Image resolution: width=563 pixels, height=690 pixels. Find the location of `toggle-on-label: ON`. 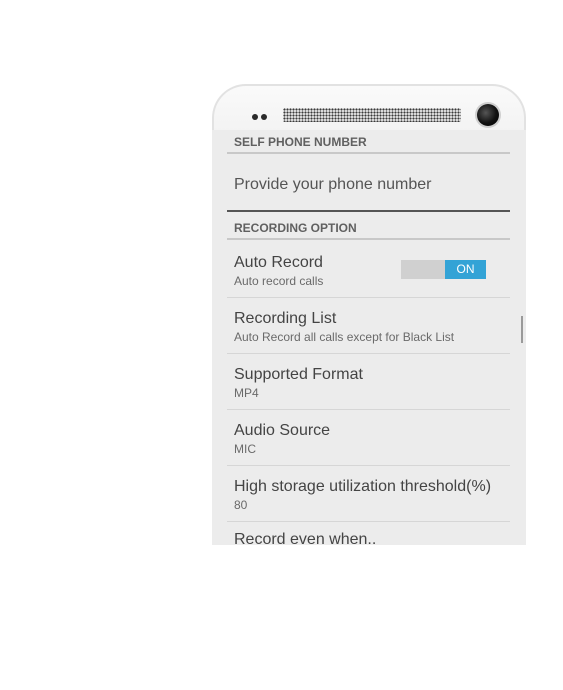

toggle-on-label: ON is located at coordinates (465, 269).